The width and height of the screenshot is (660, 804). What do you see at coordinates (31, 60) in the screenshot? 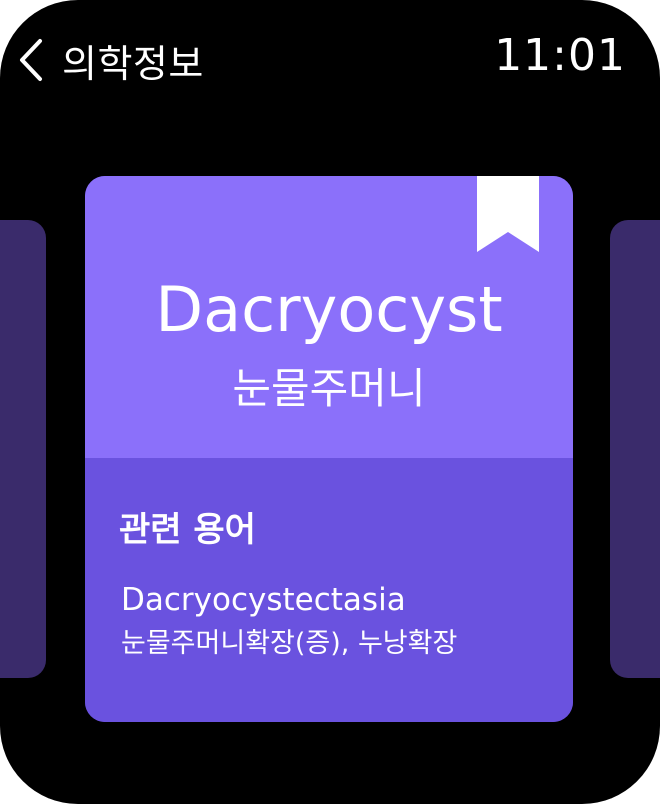
I see `chevron-left-icon` at bounding box center [31, 60].